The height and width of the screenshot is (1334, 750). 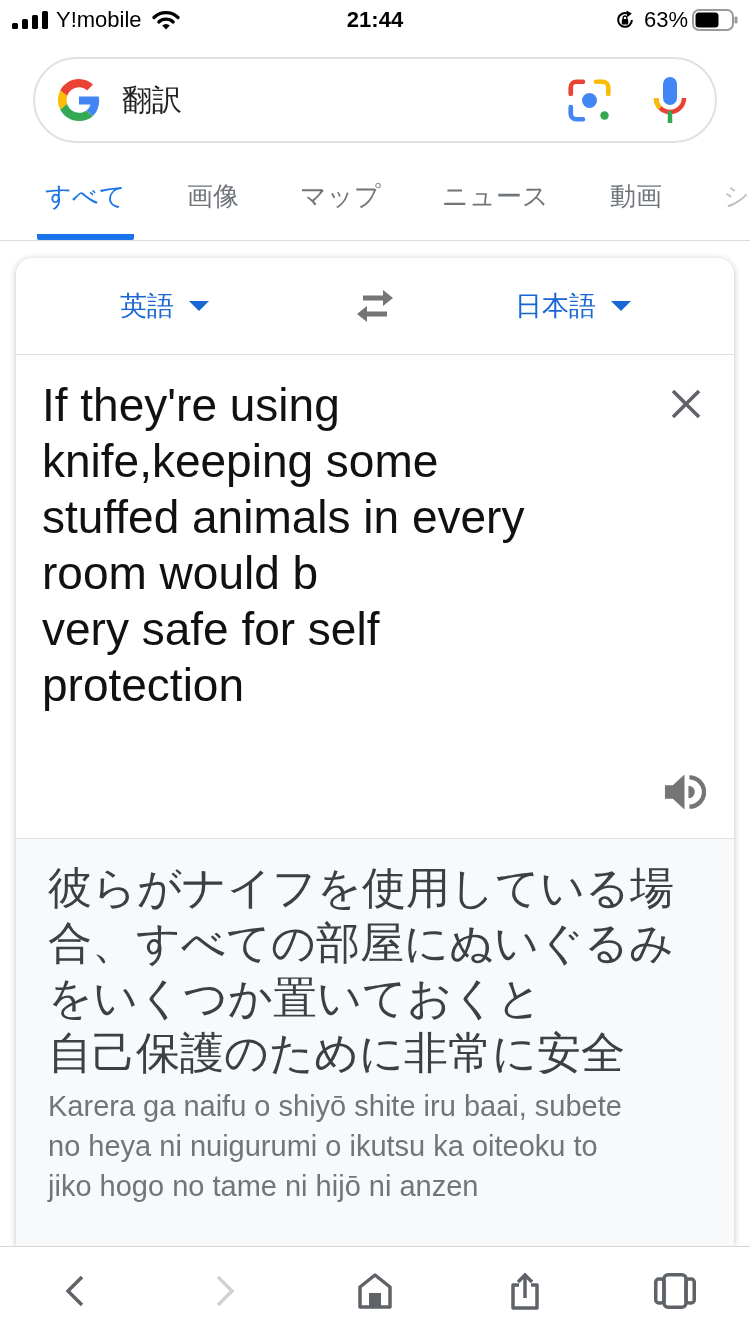 I want to click on close-icon, so click(x=686, y=404).